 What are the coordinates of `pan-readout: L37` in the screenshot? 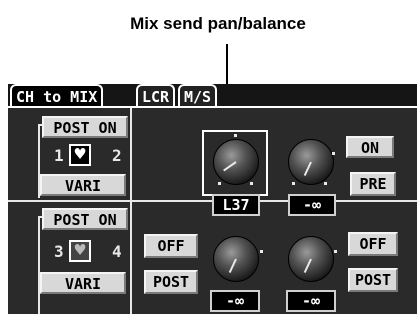 It's located at (236, 205).